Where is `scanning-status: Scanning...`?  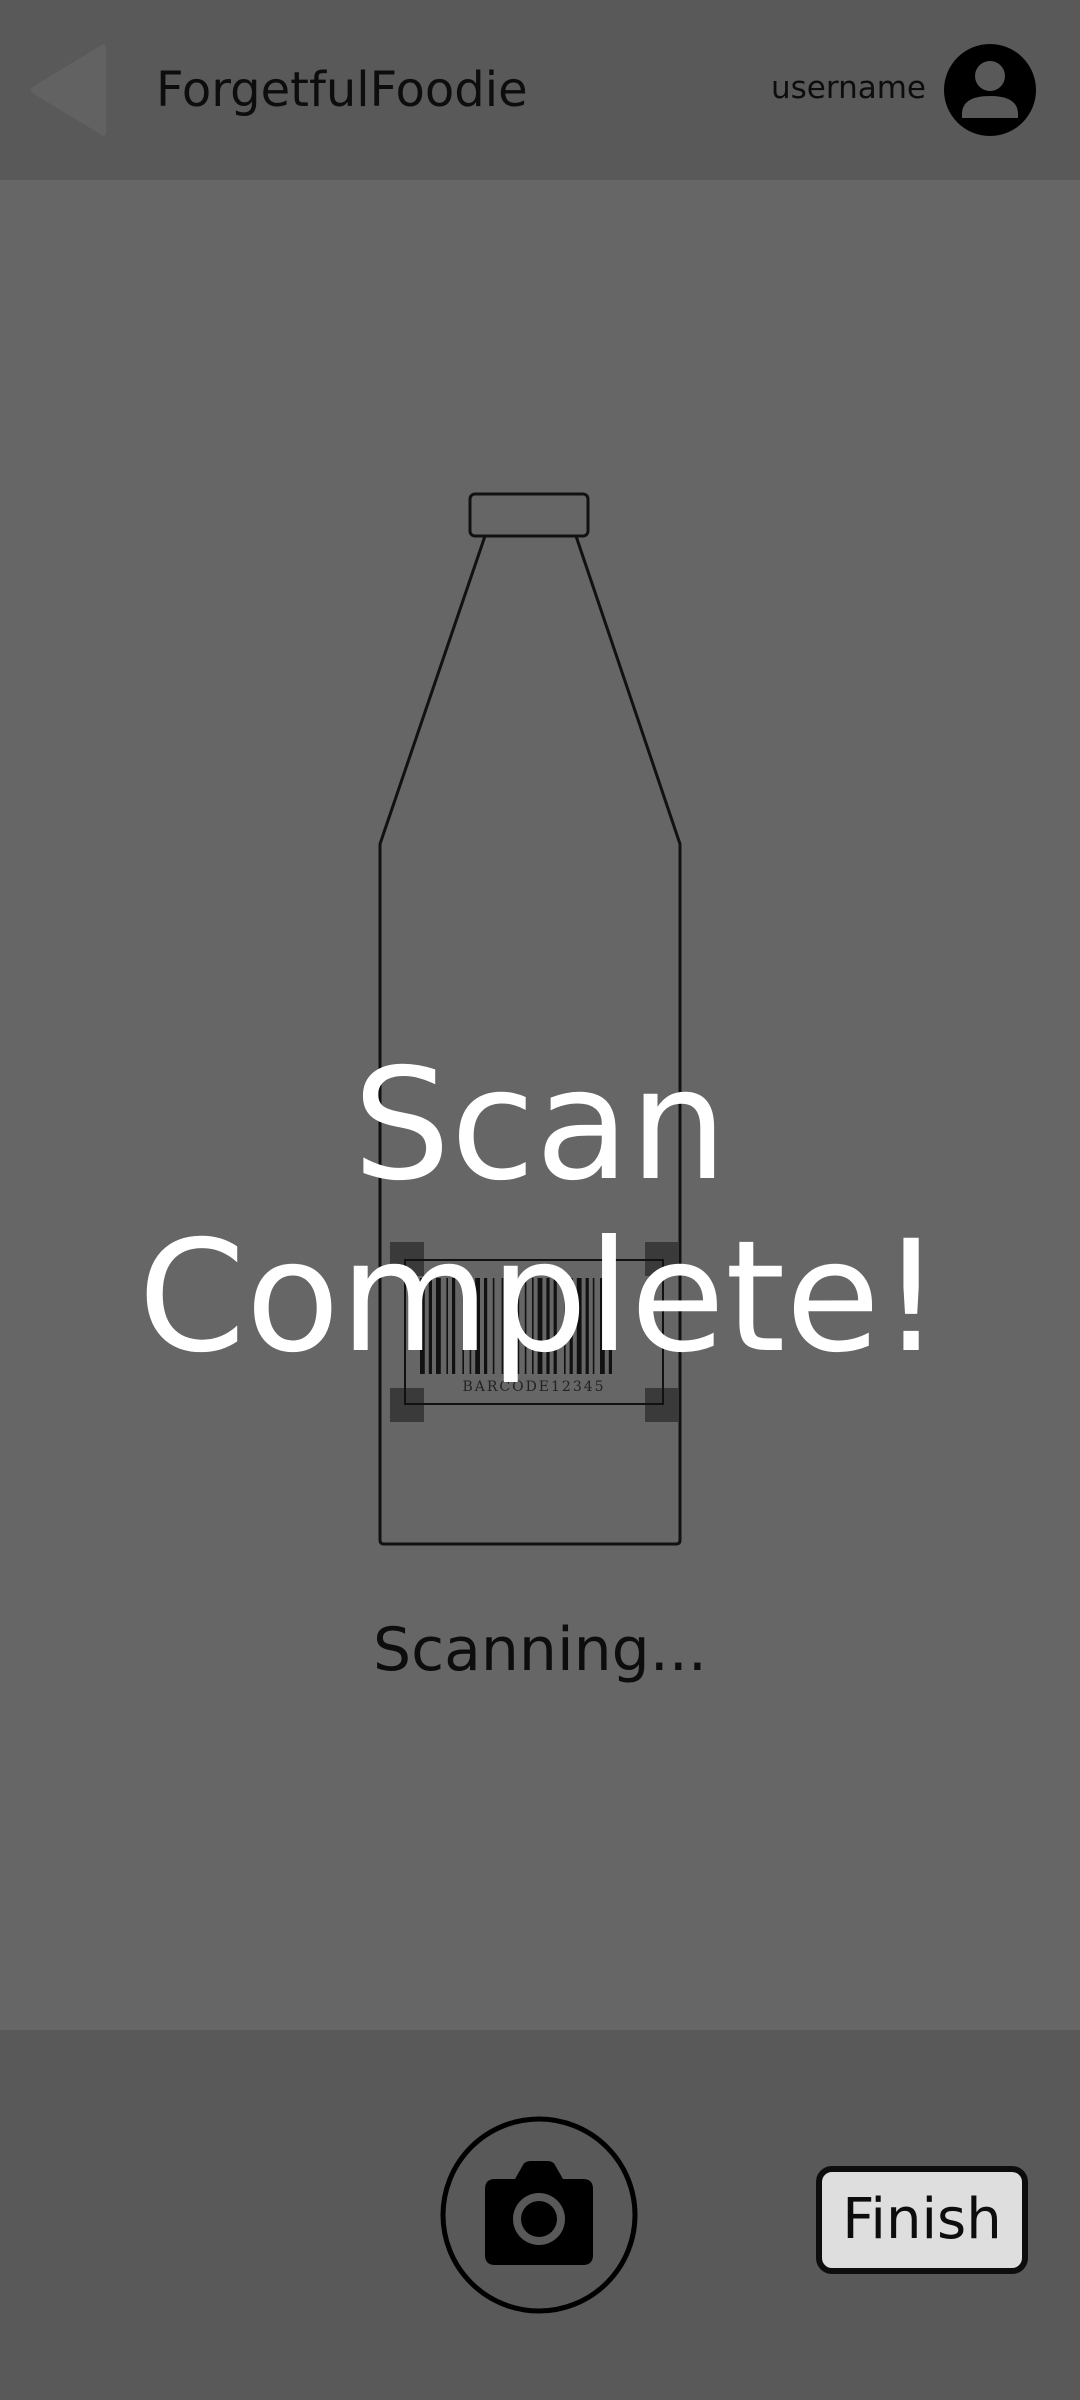 scanning-status: Scanning... is located at coordinates (540, 1650).